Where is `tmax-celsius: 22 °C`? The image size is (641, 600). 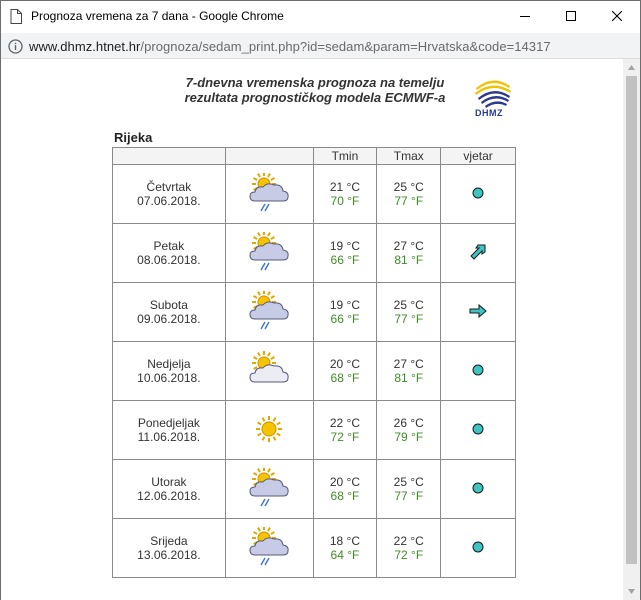 tmax-celsius: 22 °C is located at coordinates (408, 541).